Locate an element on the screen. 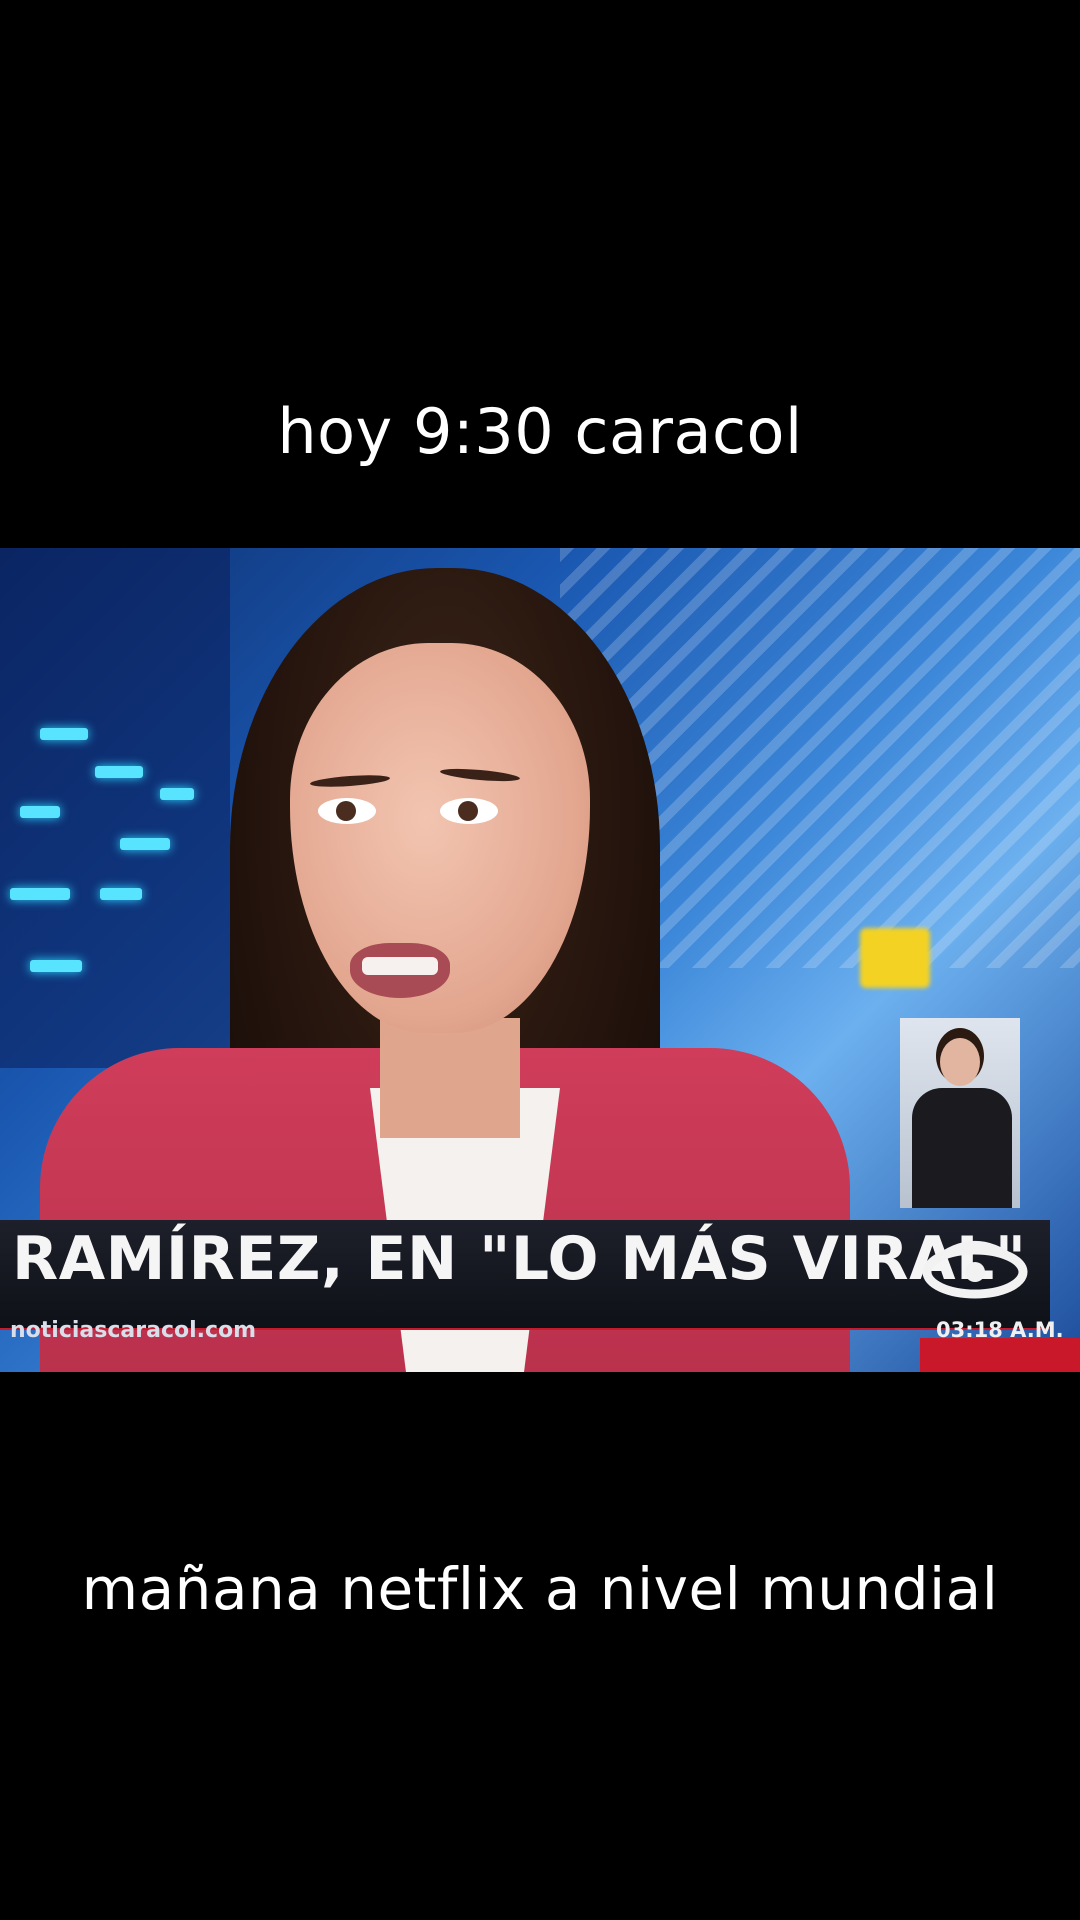 The image size is (1080, 1920). studio-desk-light is located at coordinates (895, 958).